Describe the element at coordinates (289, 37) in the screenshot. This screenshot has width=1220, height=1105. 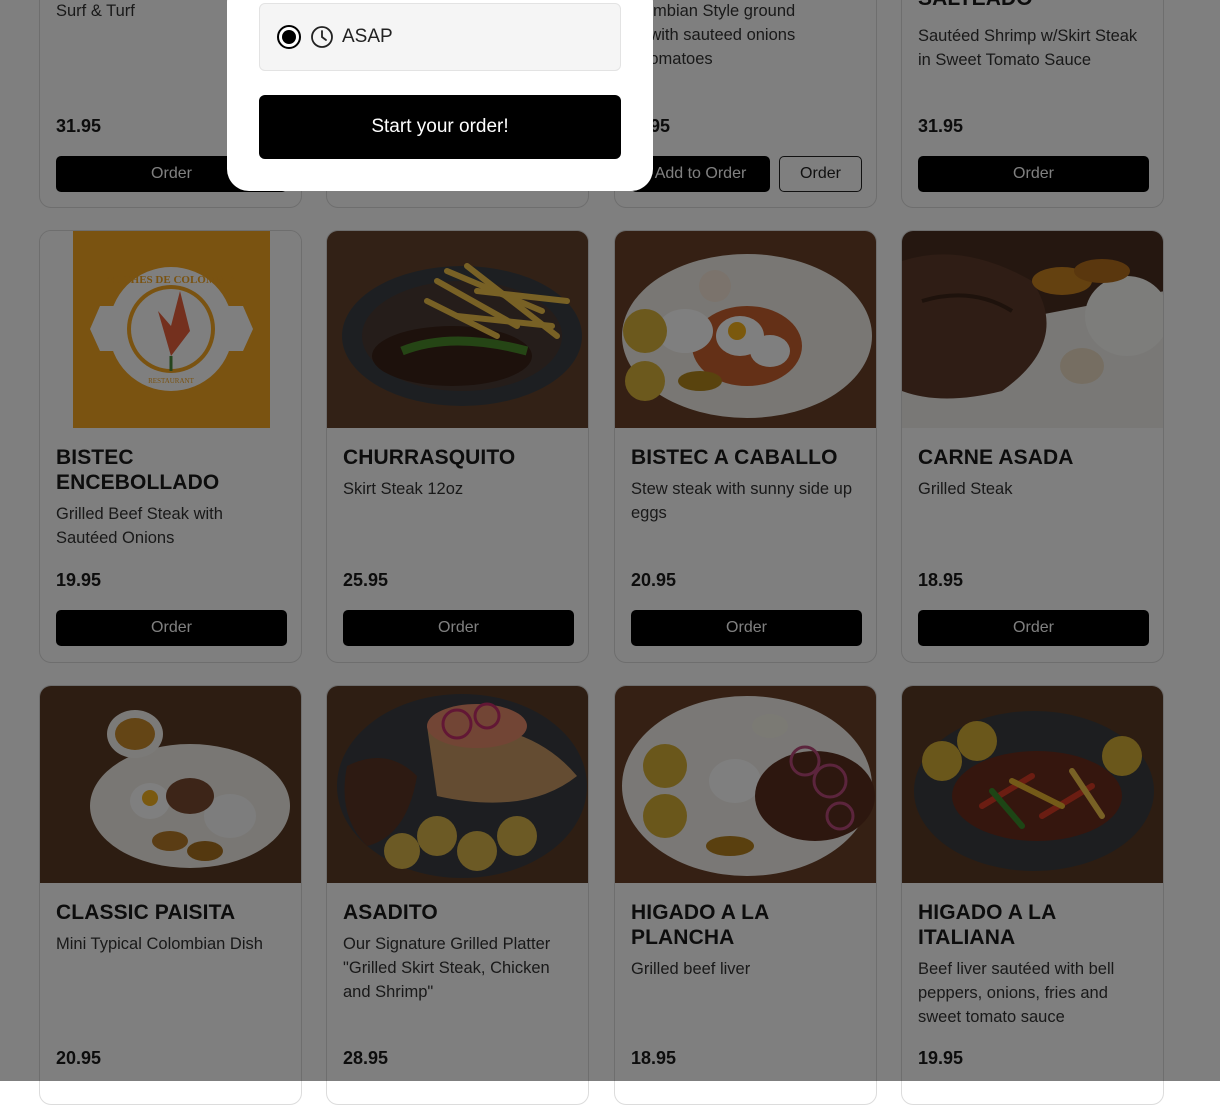
I see `radio-selected-icon` at that location.